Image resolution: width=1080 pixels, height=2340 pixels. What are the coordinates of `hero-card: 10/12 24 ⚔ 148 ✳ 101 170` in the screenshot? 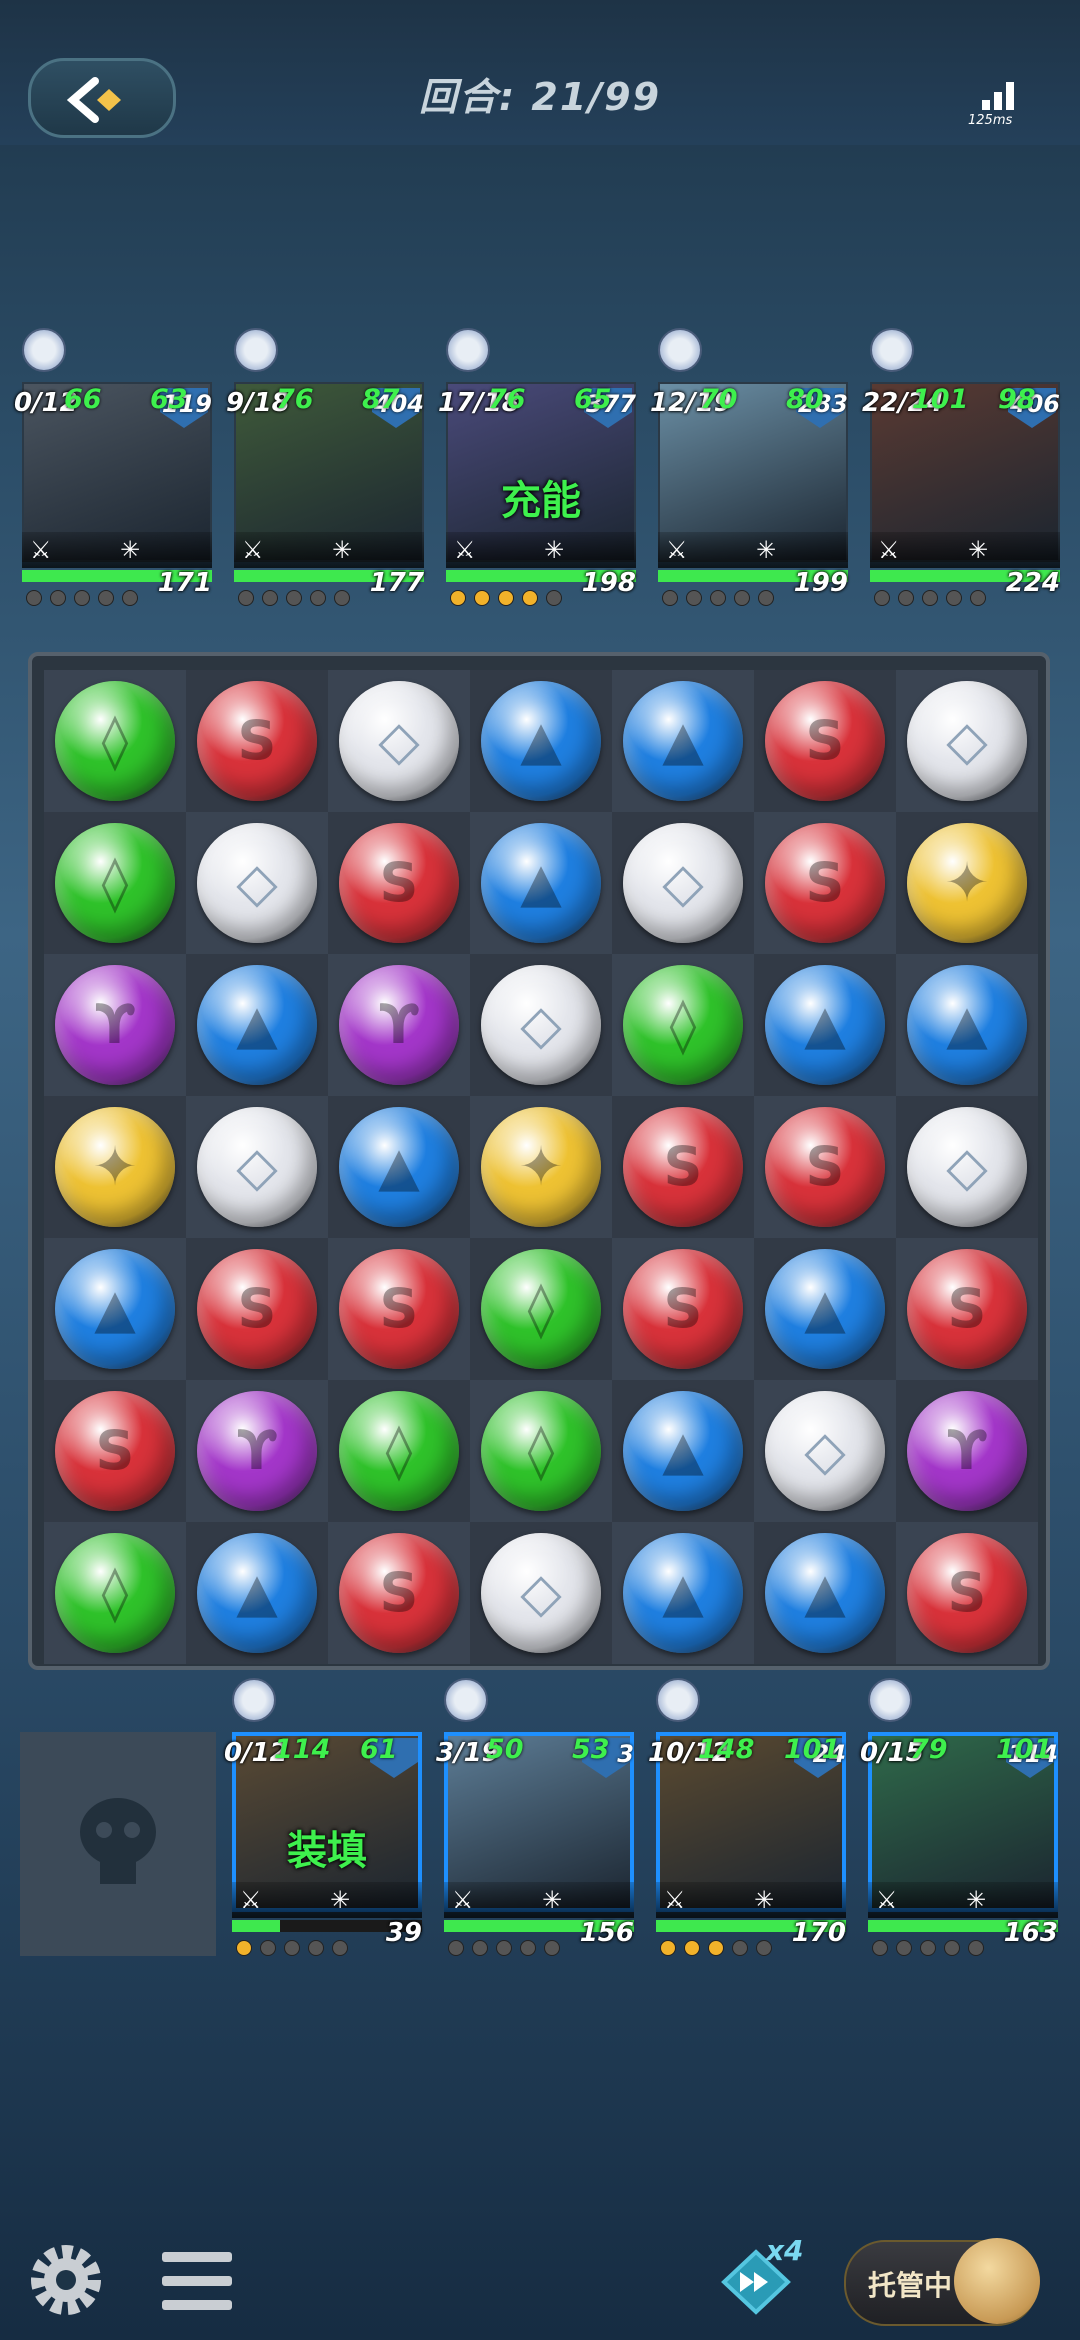 It's located at (747, 1820).